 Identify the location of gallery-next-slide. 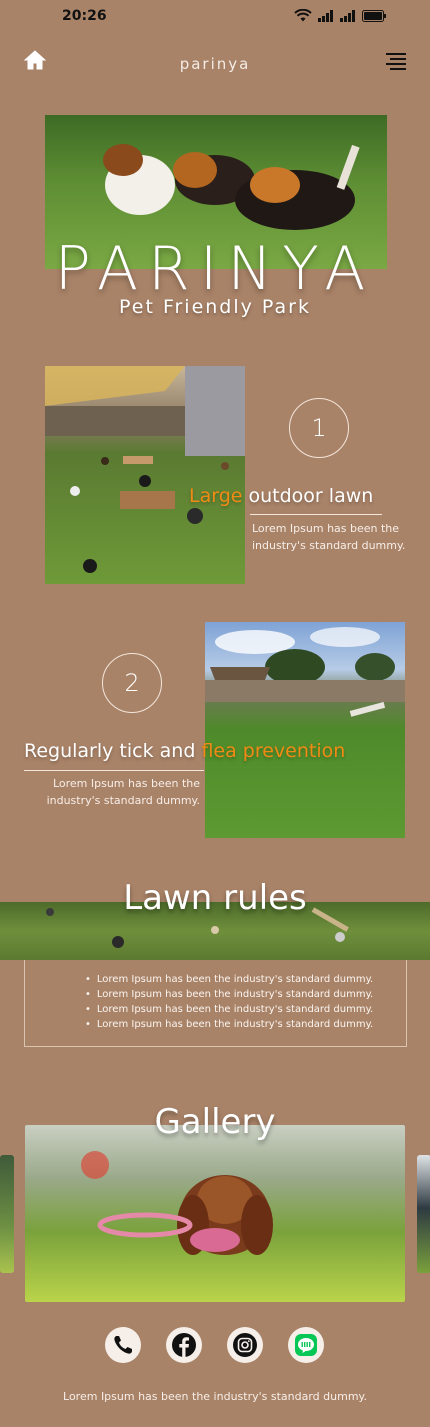
(423, 1214).